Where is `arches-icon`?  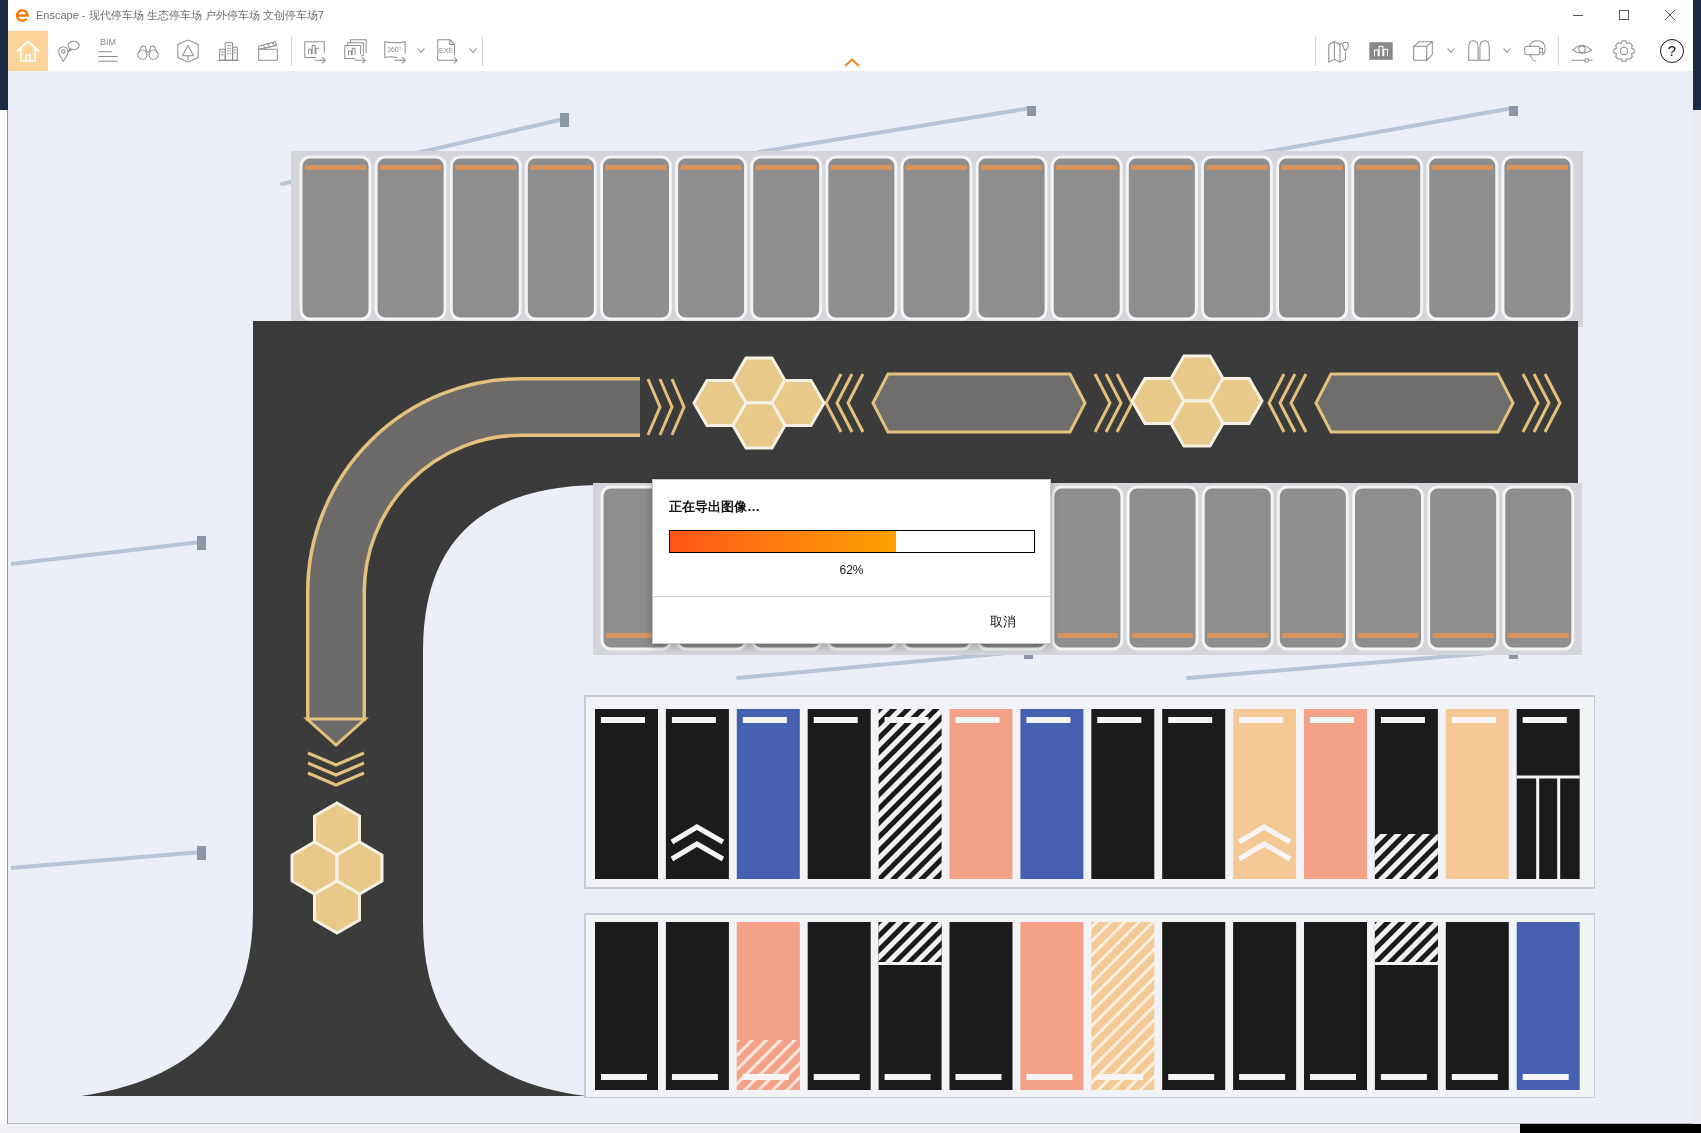
arches-icon is located at coordinates (1479, 50).